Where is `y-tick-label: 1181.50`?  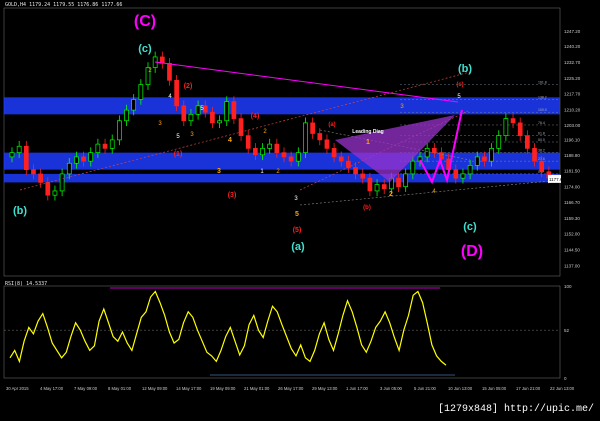
y-tick-label: 1181.50 is located at coordinates (572, 171).